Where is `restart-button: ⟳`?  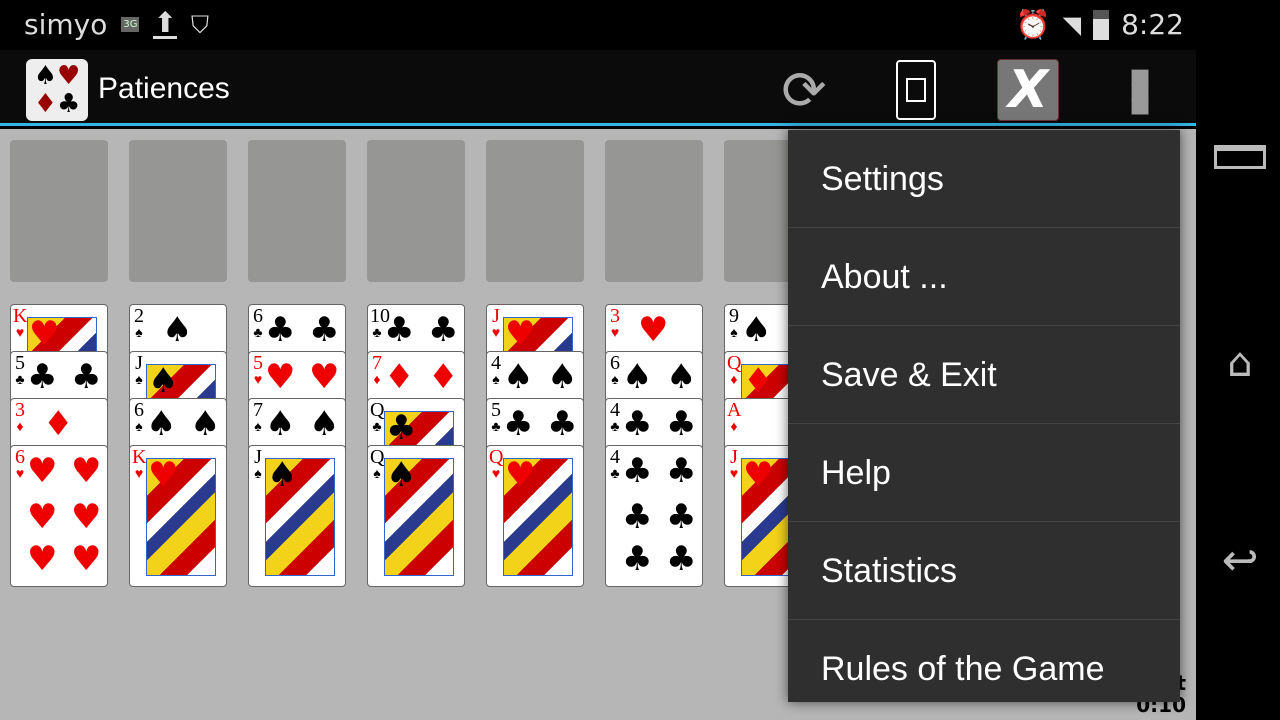 restart-button: ⟳ is located at coordinates (804, 90).